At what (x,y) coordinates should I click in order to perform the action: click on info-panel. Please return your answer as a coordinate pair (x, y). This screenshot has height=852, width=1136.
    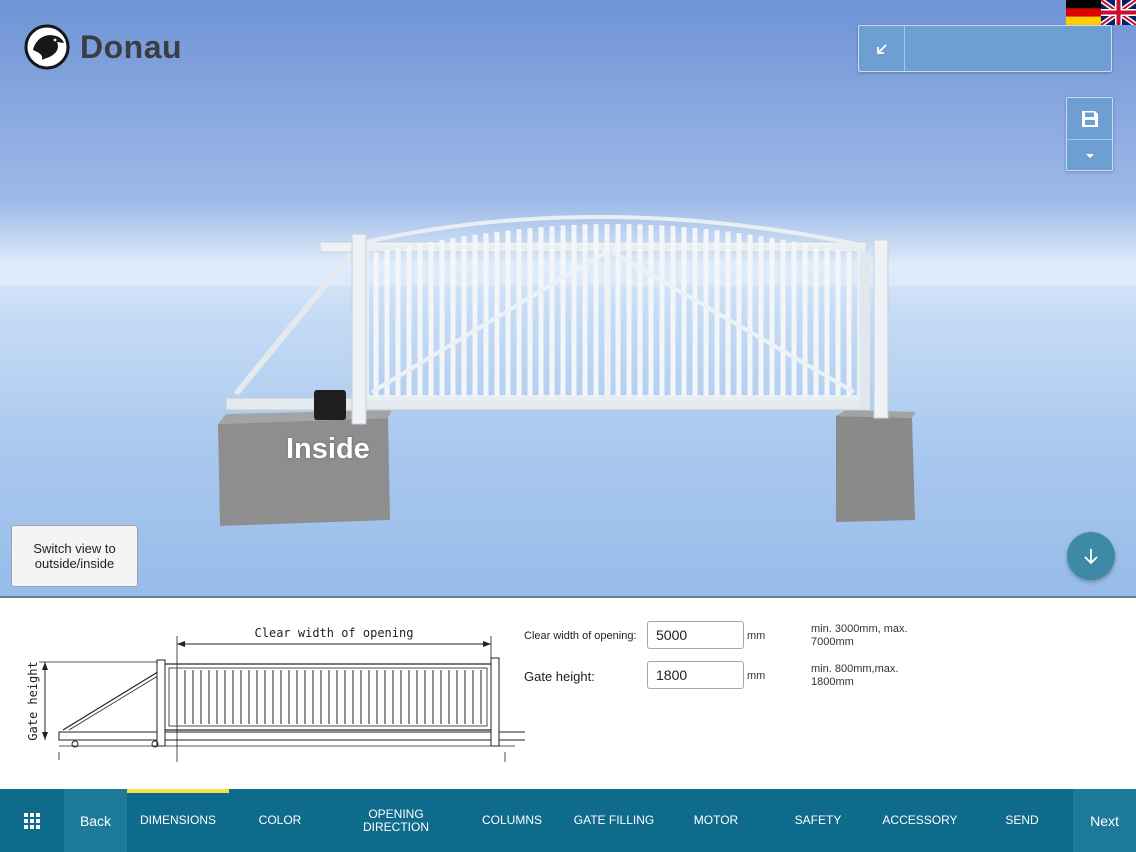
    Looking at the image, I should click on (985, 48).